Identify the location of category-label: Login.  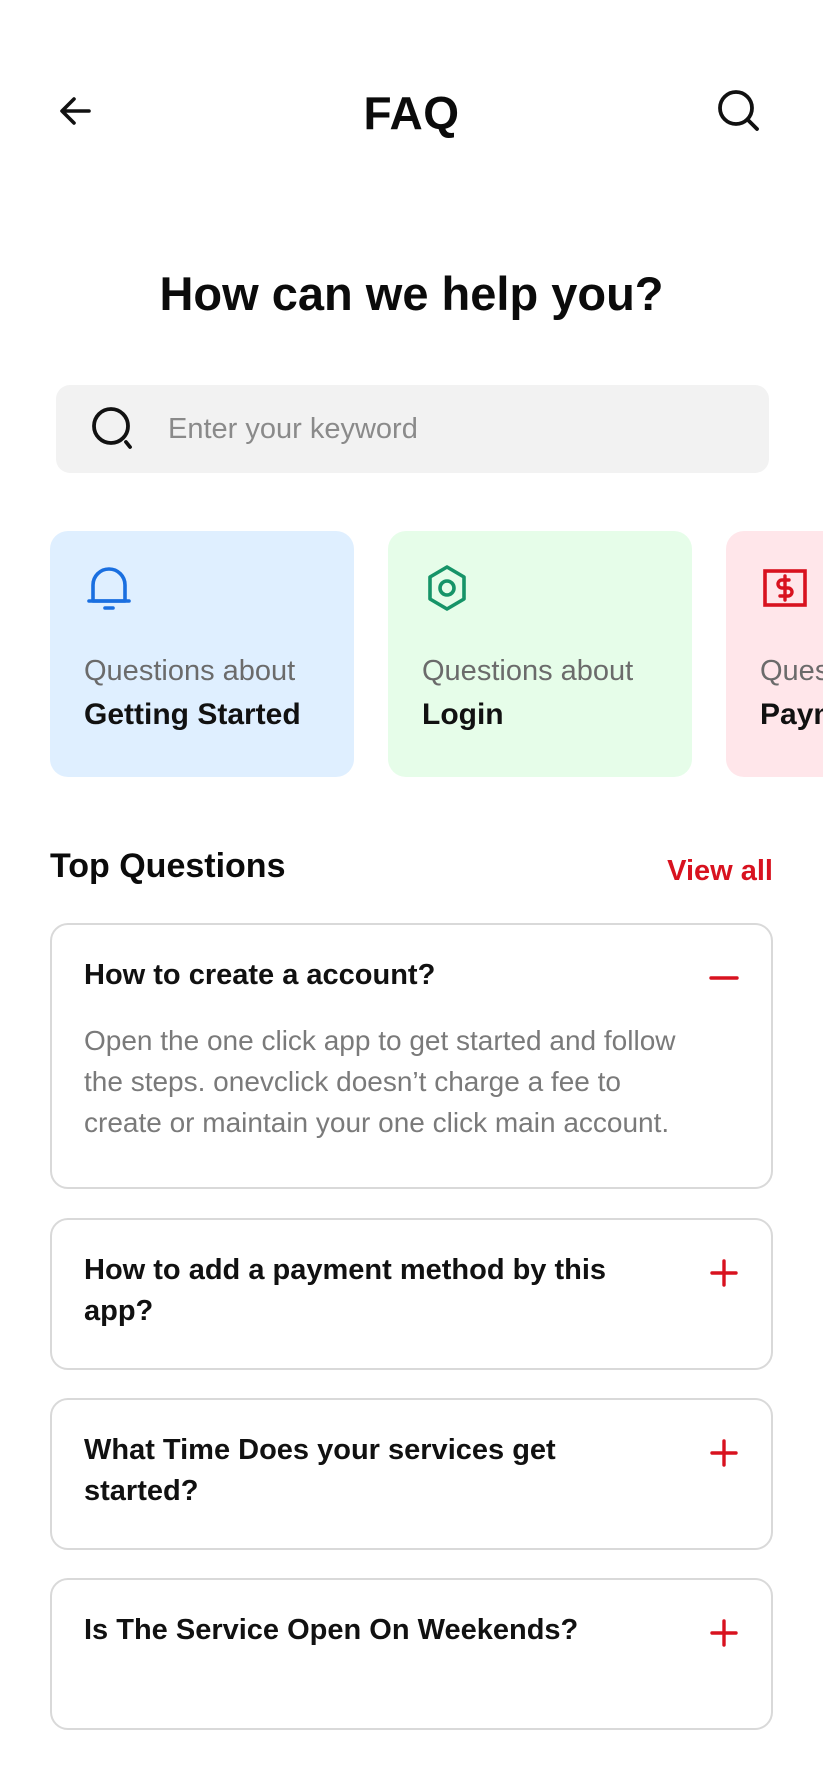
(463, 714).